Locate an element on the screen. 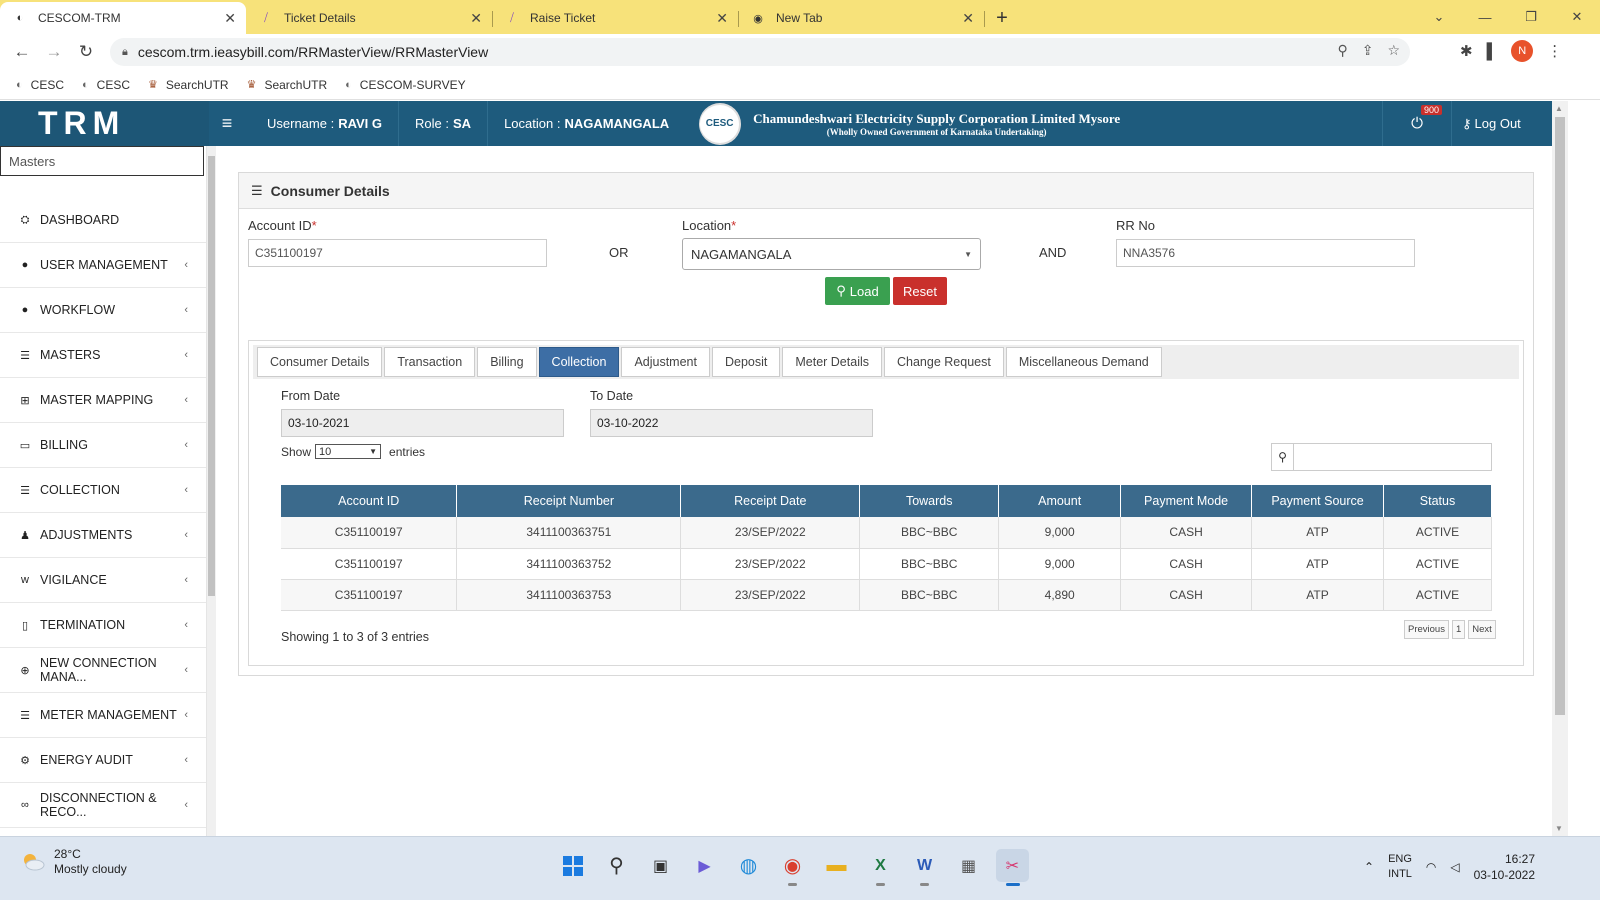 This screenshot has width=1600, height=900. reload-icon: ↻ is located at coordinates (86, 52).